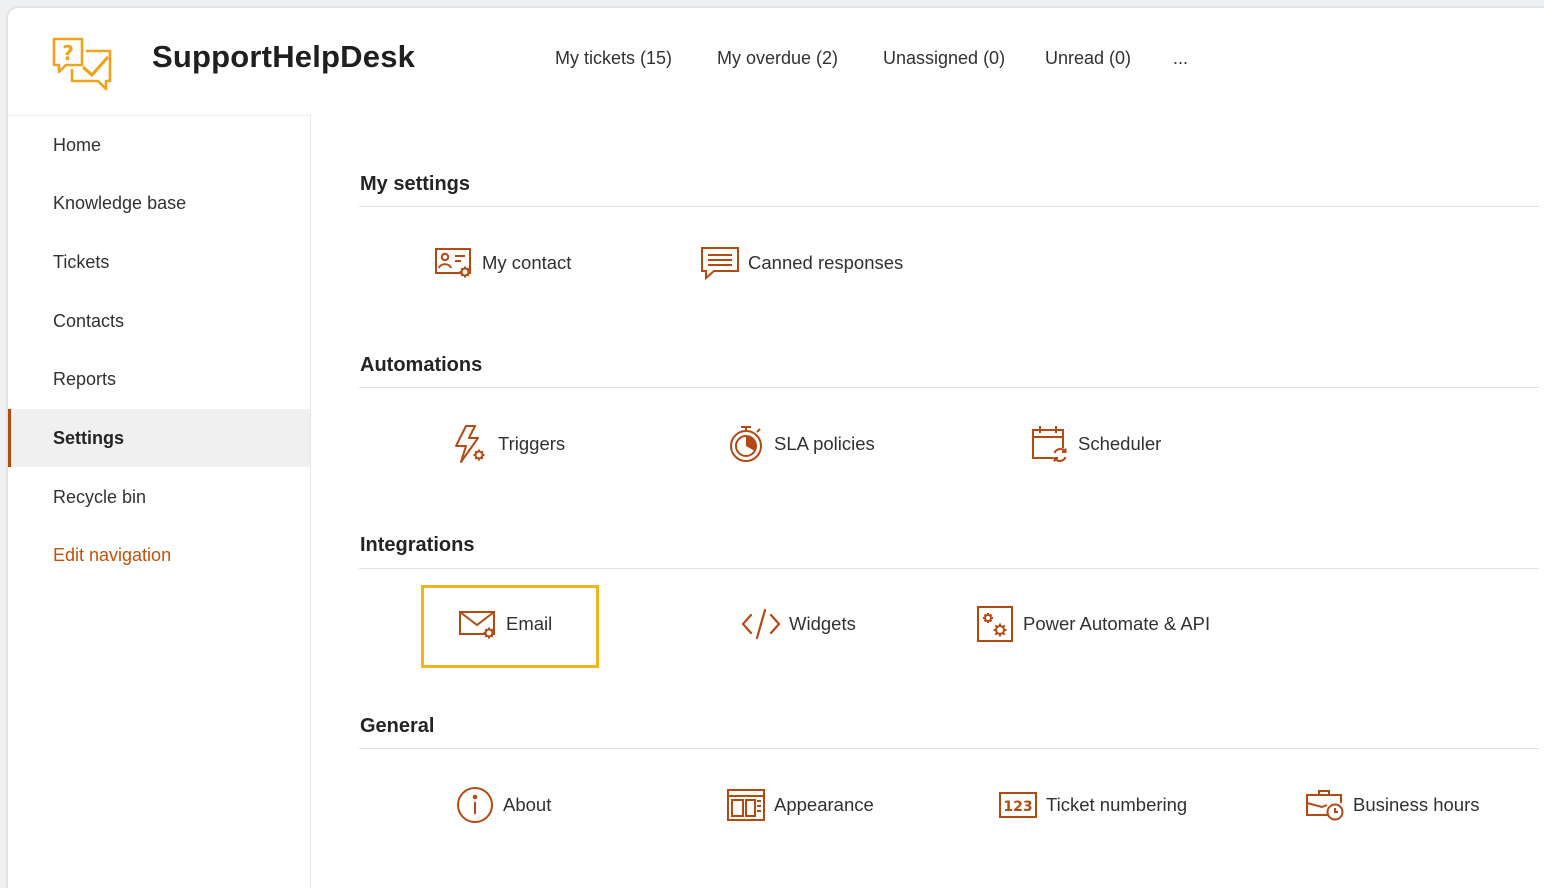 The width and height of the screenshot is (1544, 888). What do you see at coordinates (505, 624) in the screenshot?
I see `tile-email: Email` at bounding box center [505, 624].